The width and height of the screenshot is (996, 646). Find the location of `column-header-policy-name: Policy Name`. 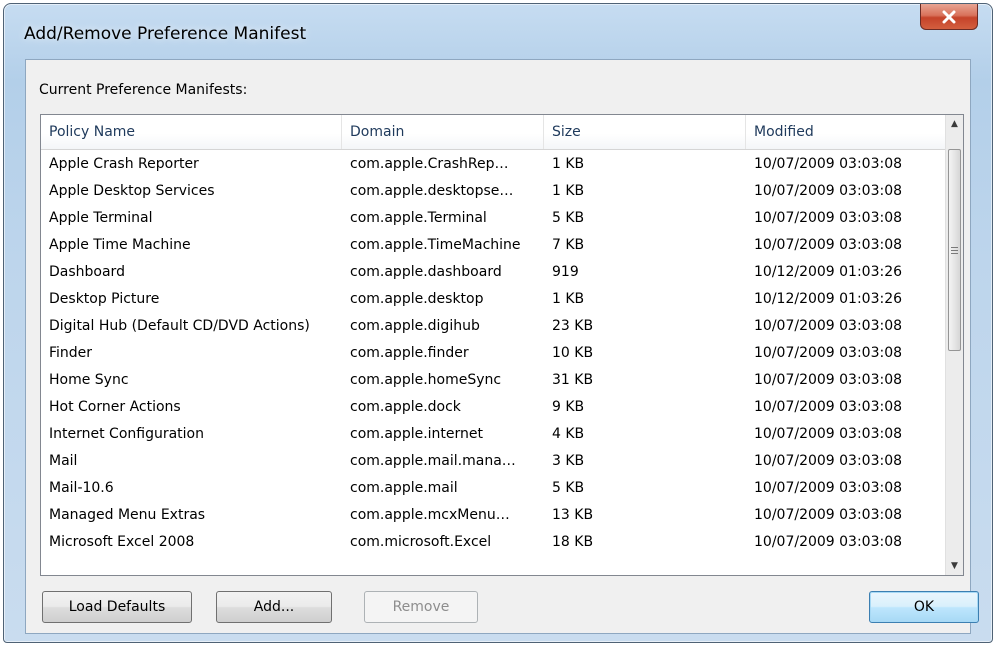

column-header-policy-name: Policy Name is located at coordinates (191, 132).